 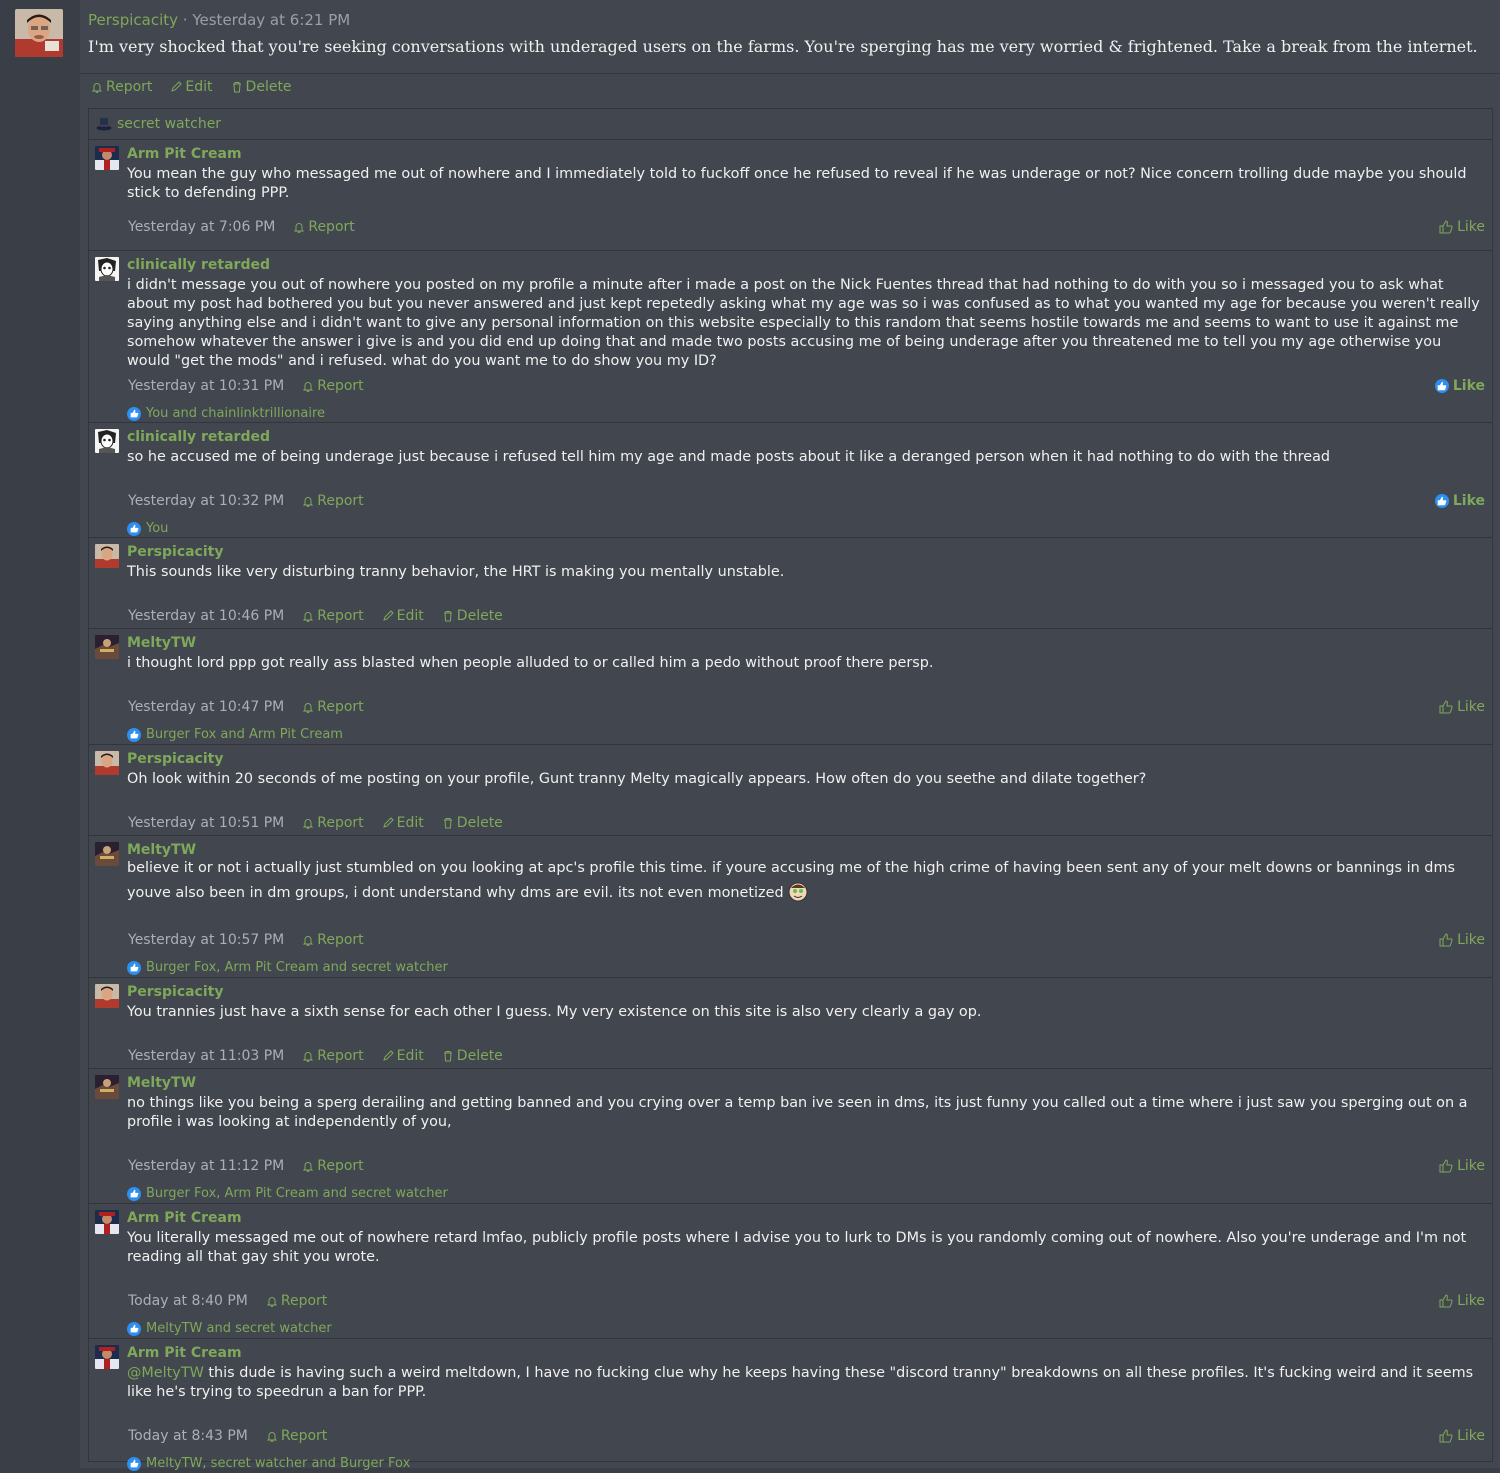 What do you see at coordinates (268, 1463) in the screenshot?
I see `likes-summary: MeltyTW, secret watcher and Burger Fox` at bounding box center [268, 1463].